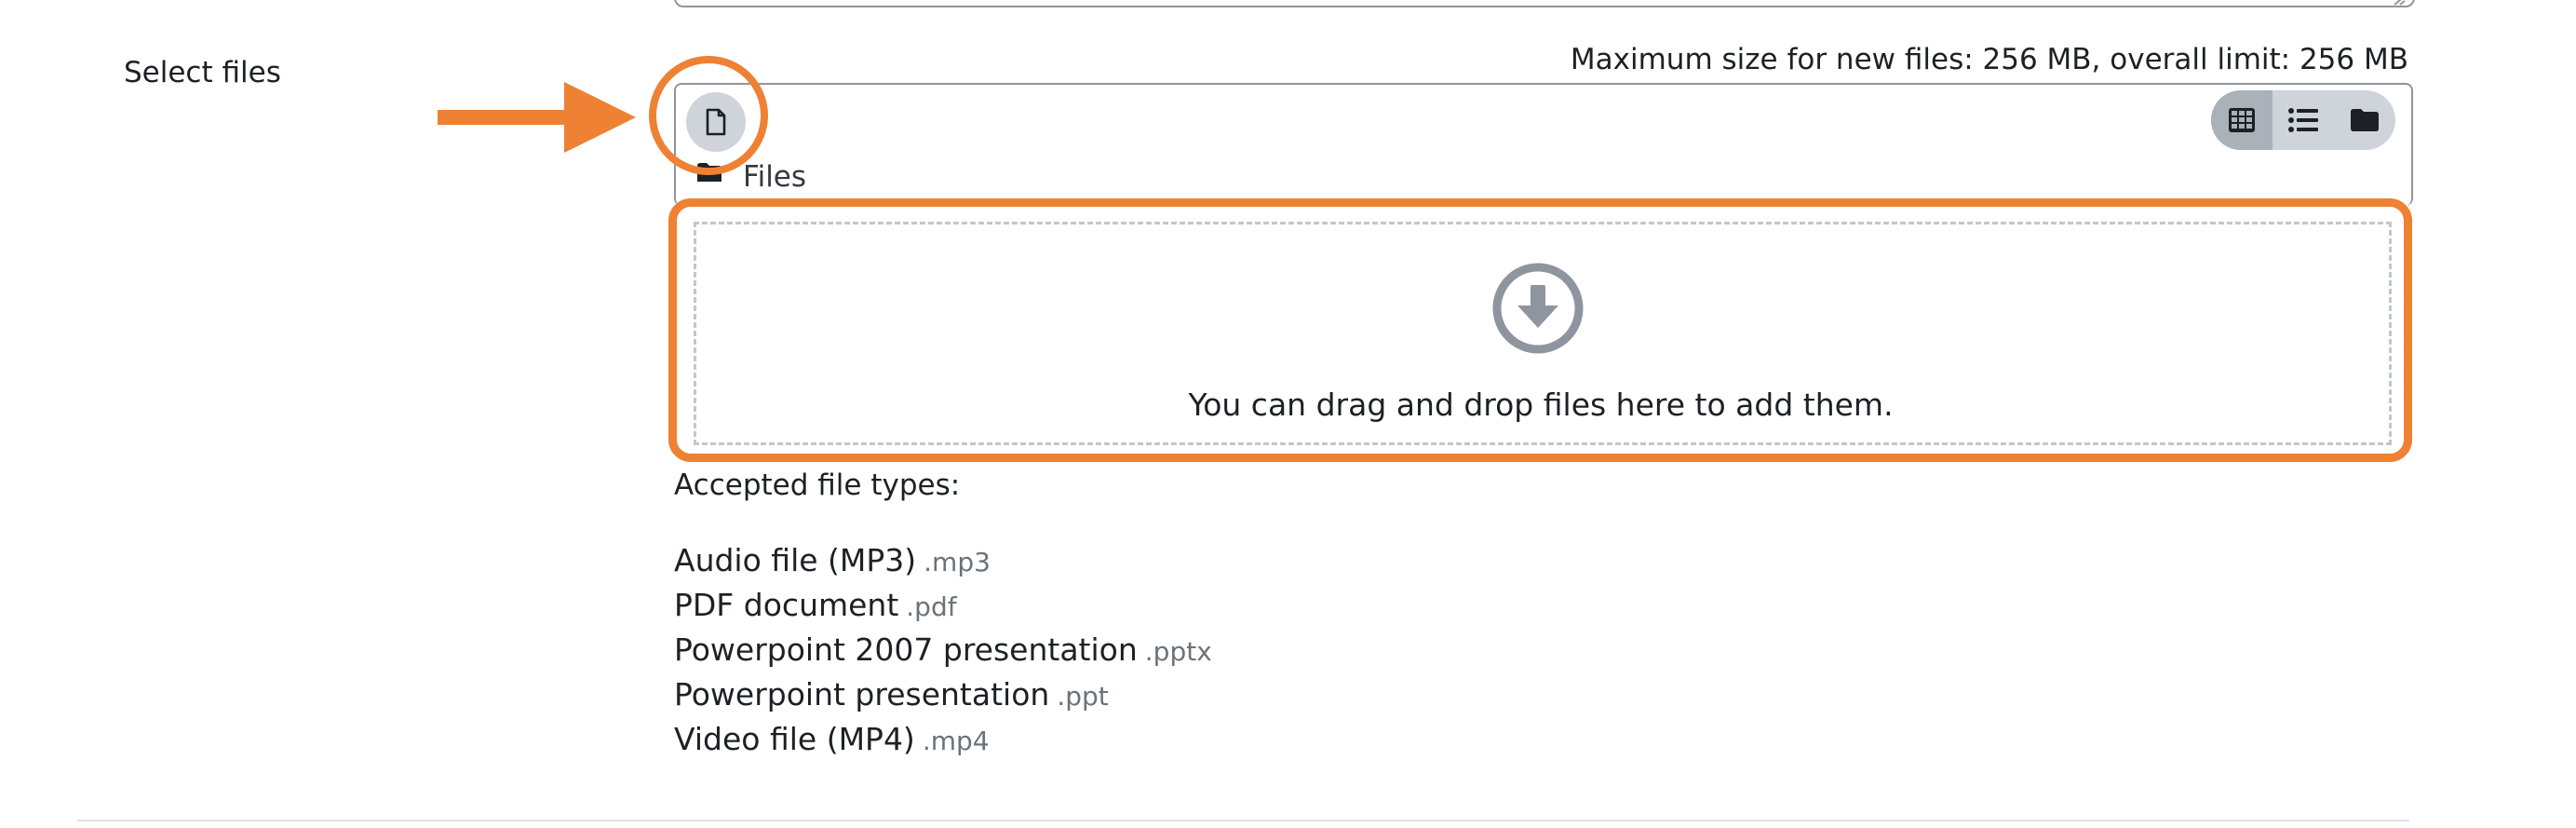 The image size is (2576, 828). What do you see at coordinates (775, 177) in the screenshot?
I see `path-label: Files` at bounding box center [775, 177].